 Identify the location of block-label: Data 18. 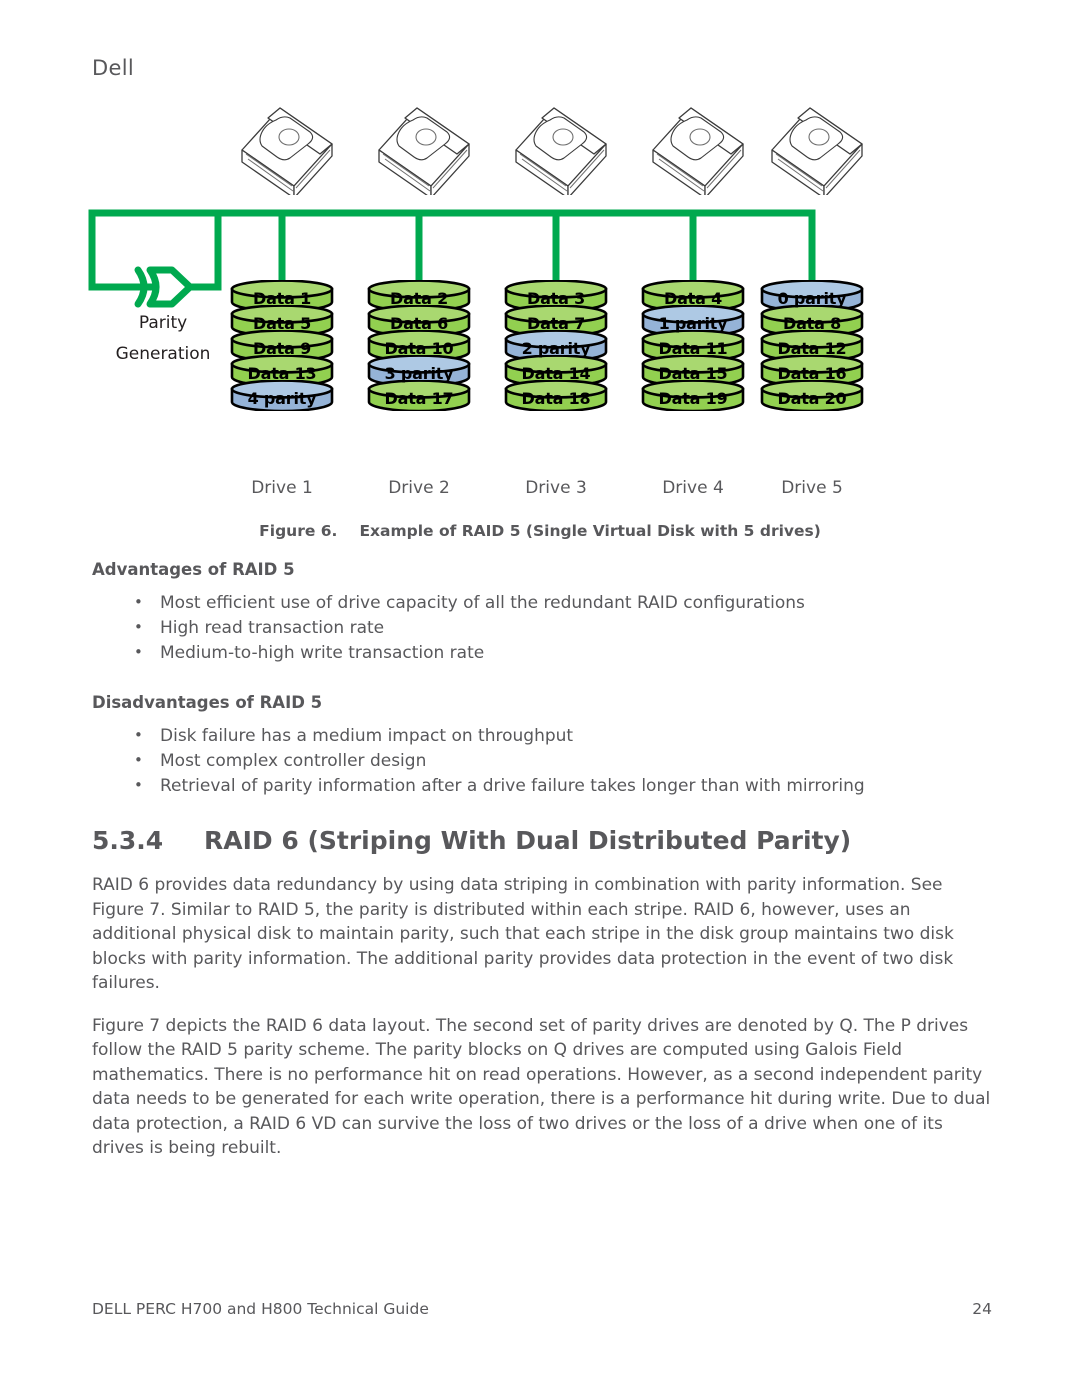
(556, 398).